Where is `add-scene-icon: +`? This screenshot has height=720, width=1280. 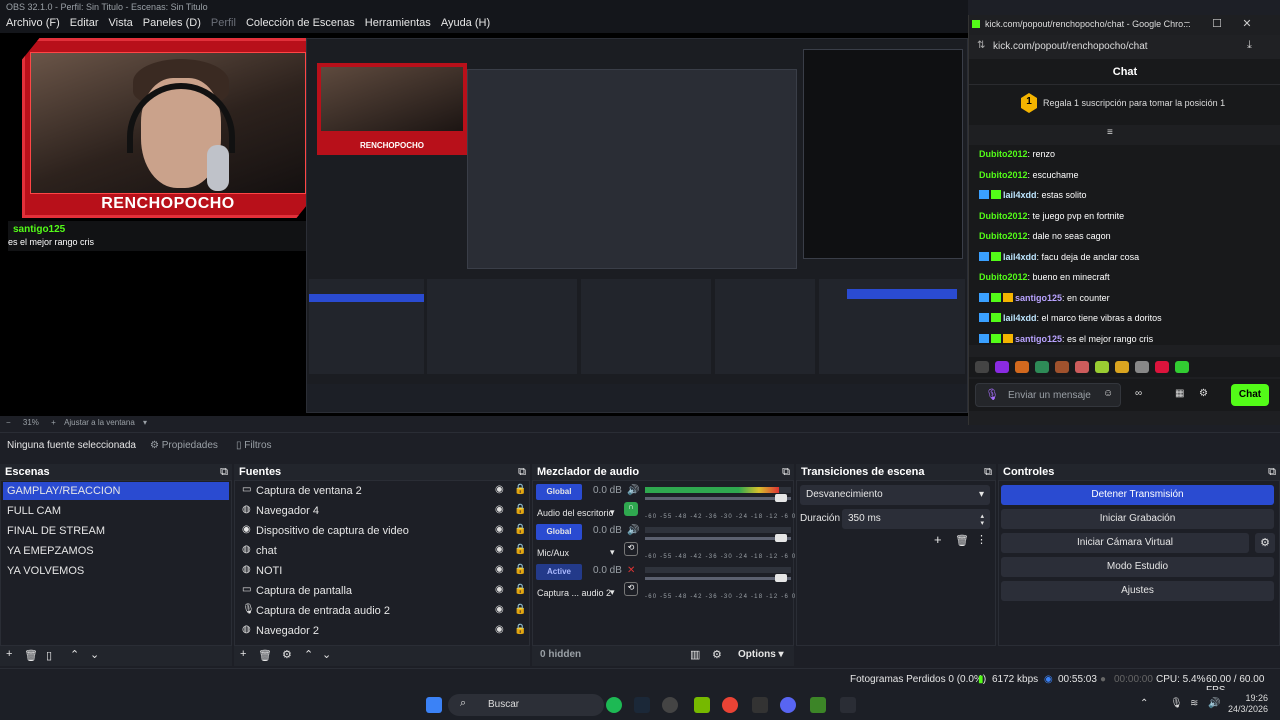 add-scene-icon: + is located at coordinates (9, 654).